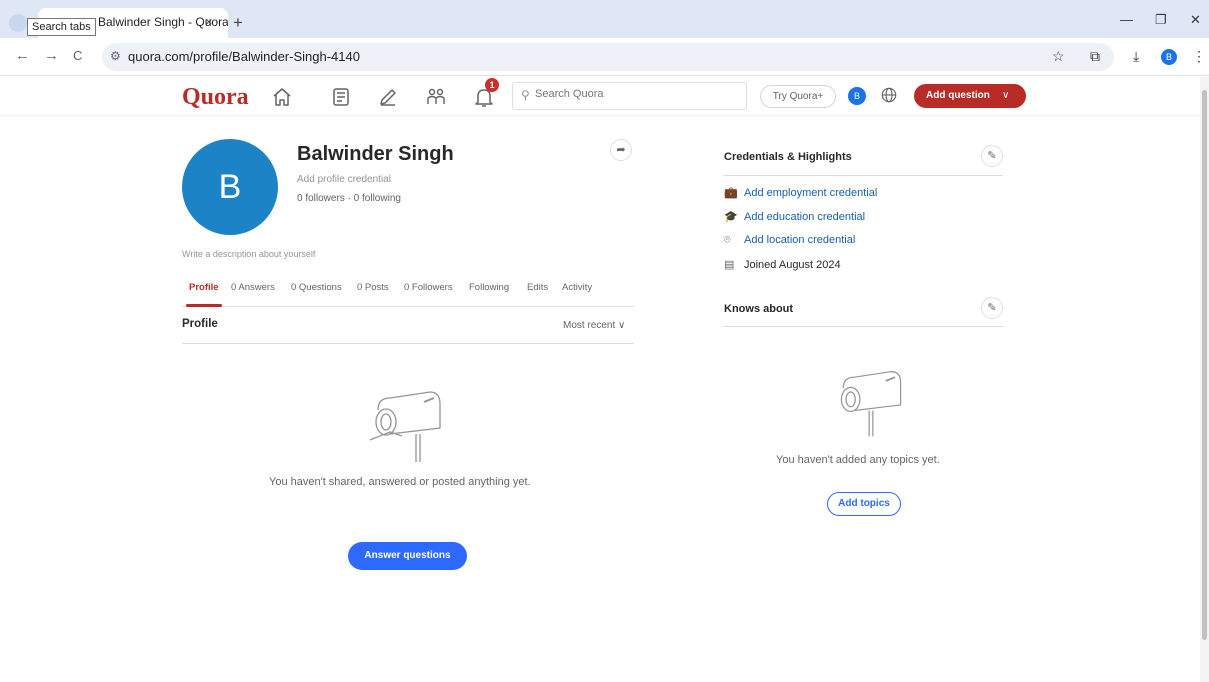  I want to click on try-quora-plus-button: Try Quora+, so click(798, 96).